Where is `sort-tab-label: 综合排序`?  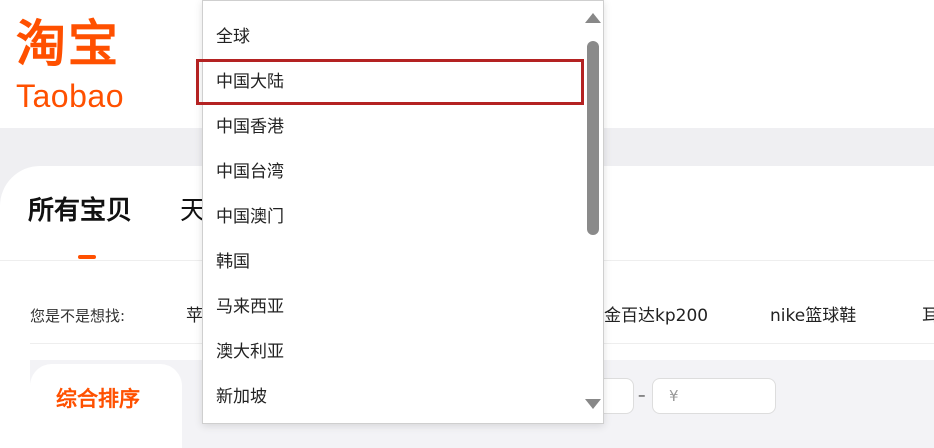
sort-tab-label: 综合排序 is located at coordinates (98, 399).